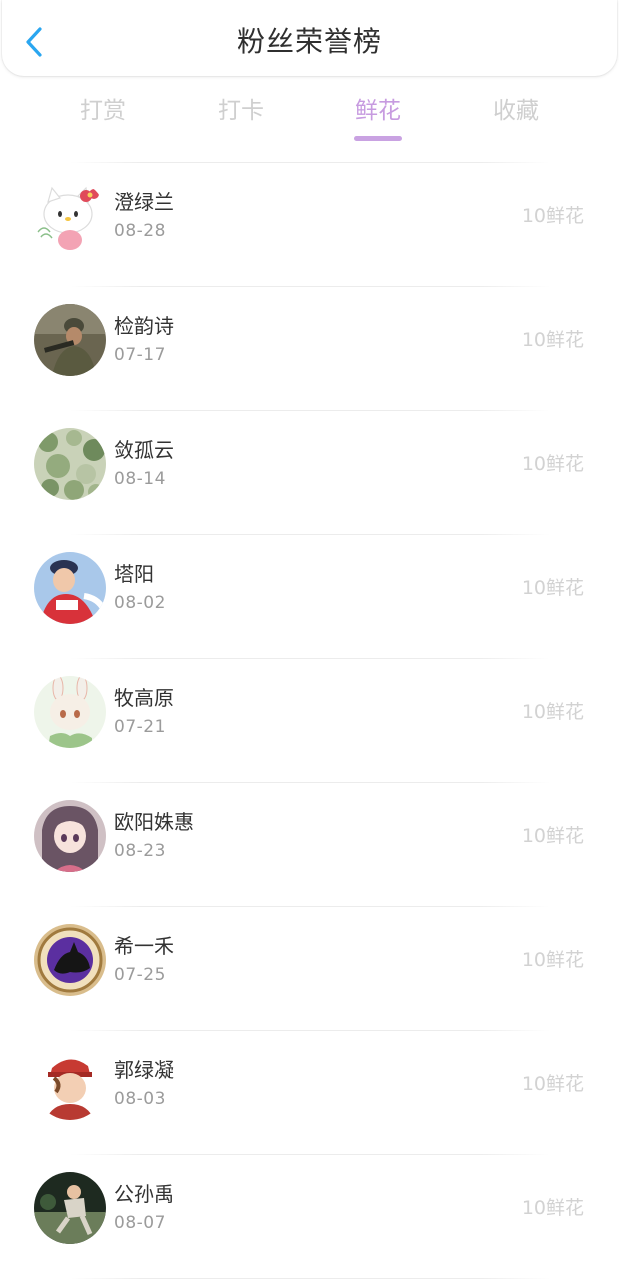 The width and height of the screenshot is (619, 1280). Describe the element at coordinates (70, 216) in the screenshot. I see `hello-kitty-avatar` at that location.